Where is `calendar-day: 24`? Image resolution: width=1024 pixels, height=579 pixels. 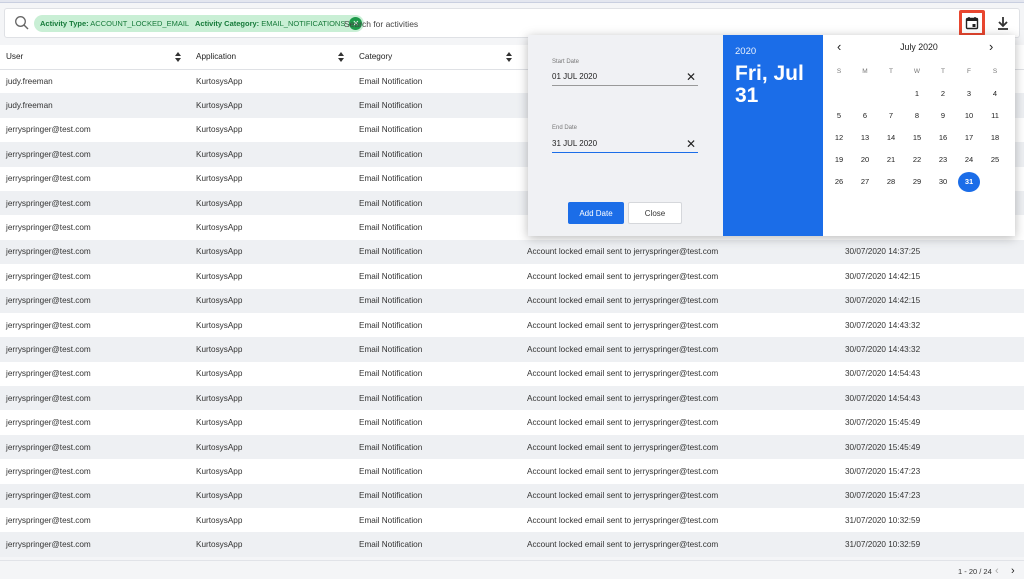 calendar-day: 24 is located at coordinates (969, 160).